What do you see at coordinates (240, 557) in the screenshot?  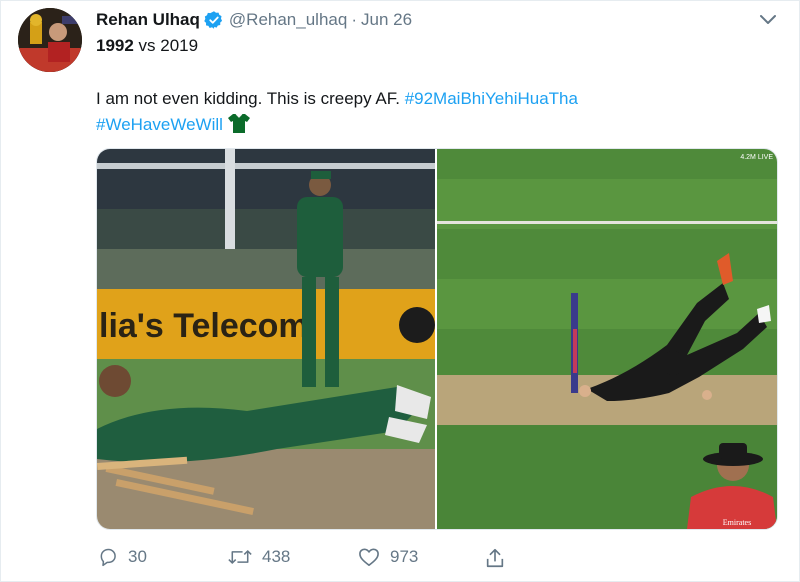 I see `retweet-icon` at bounding box center [240, 557].